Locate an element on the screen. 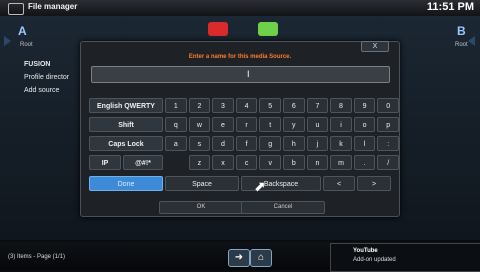 This screenshot has width=480, height=272. keyboard-key: k is located at coordinates (341, 143).